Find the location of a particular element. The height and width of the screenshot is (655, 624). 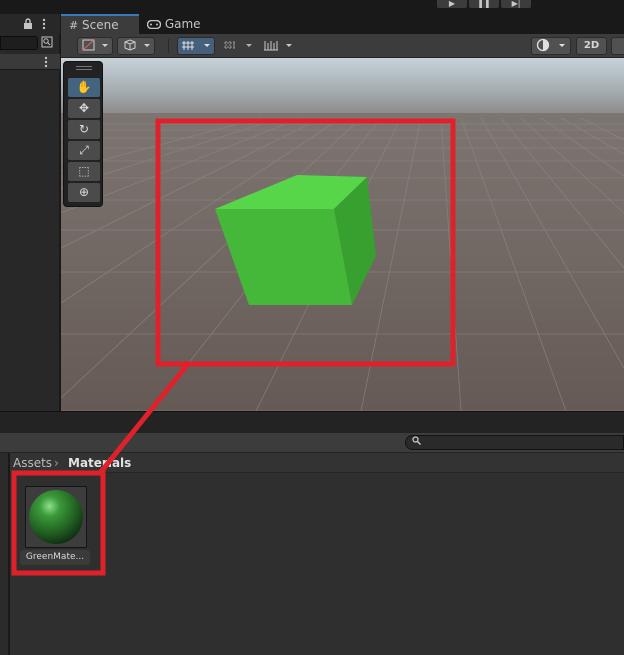

hand-tool-icon: ✋ is located at coordinates (84, 87).